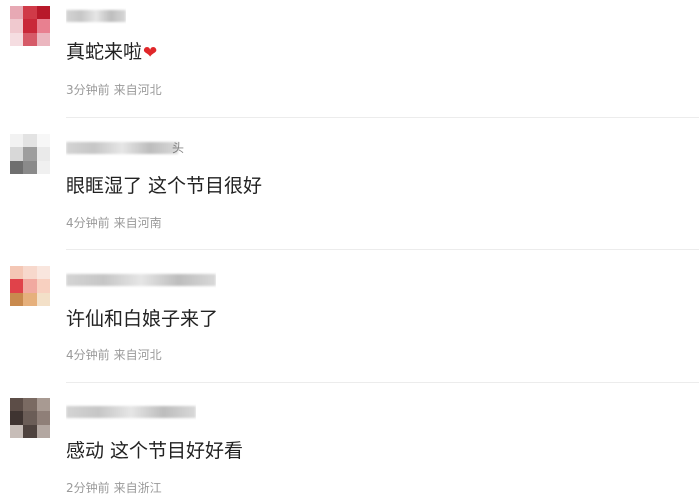 Image resolution: width=699 pixels, height=502 pixels. Describe the element at coordinates (142, 319) in the screenshot. I see `comment-text: 许仙和白娘子来了` at that location.